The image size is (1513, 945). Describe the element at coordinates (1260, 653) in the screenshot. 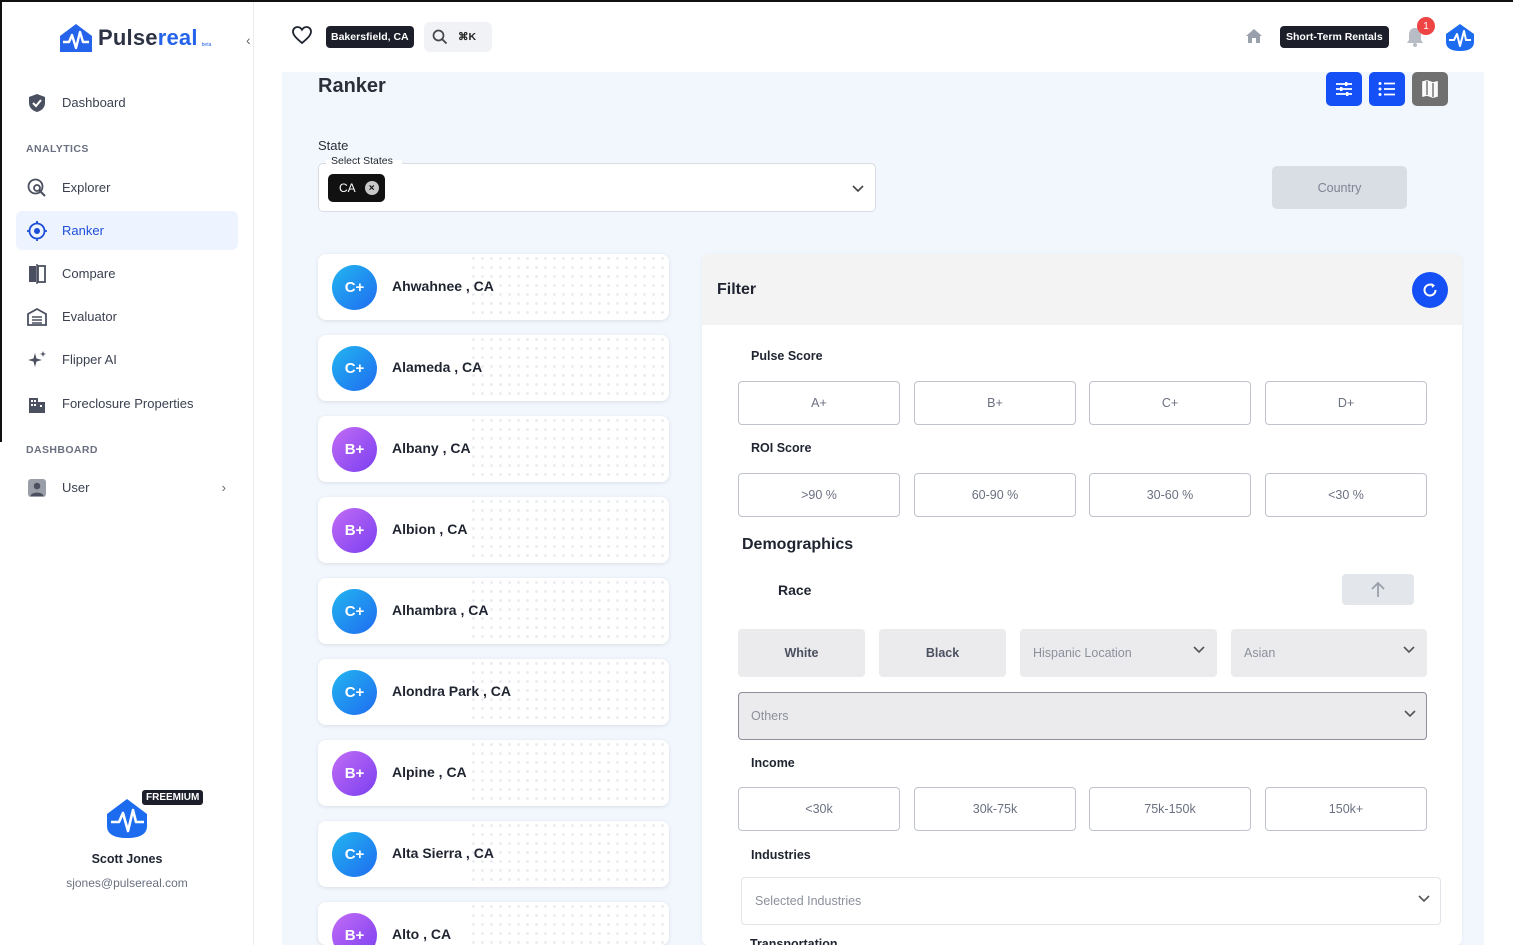

I see `asian-placeholder: Asian` at that location.